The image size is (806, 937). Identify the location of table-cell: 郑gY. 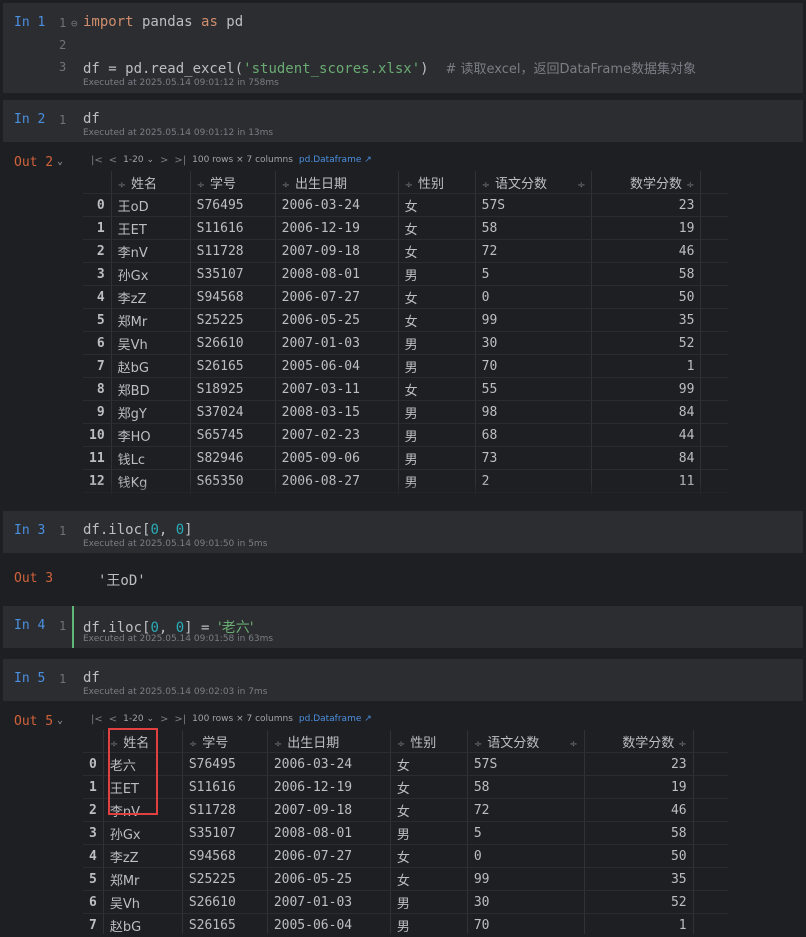
(151, 412).